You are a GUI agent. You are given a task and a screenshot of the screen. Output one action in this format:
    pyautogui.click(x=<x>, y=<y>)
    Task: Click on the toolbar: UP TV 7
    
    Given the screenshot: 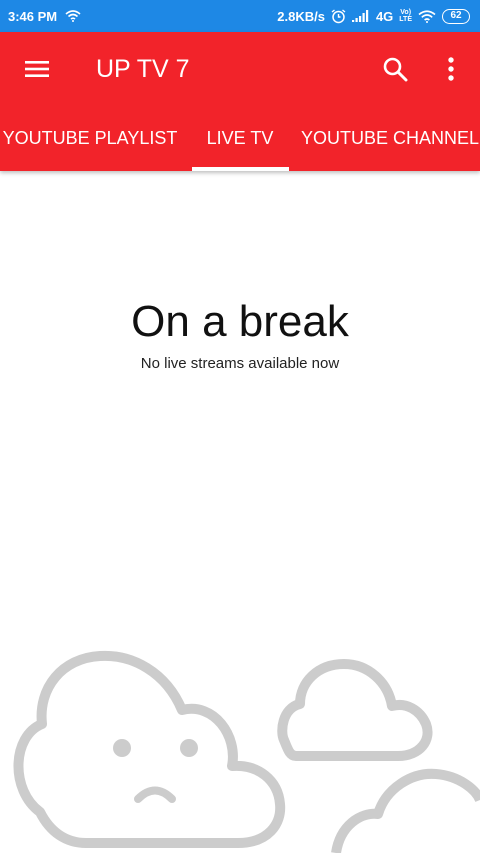 What is the action you would take?
    pyautogui.click(x=240, y=69)
    